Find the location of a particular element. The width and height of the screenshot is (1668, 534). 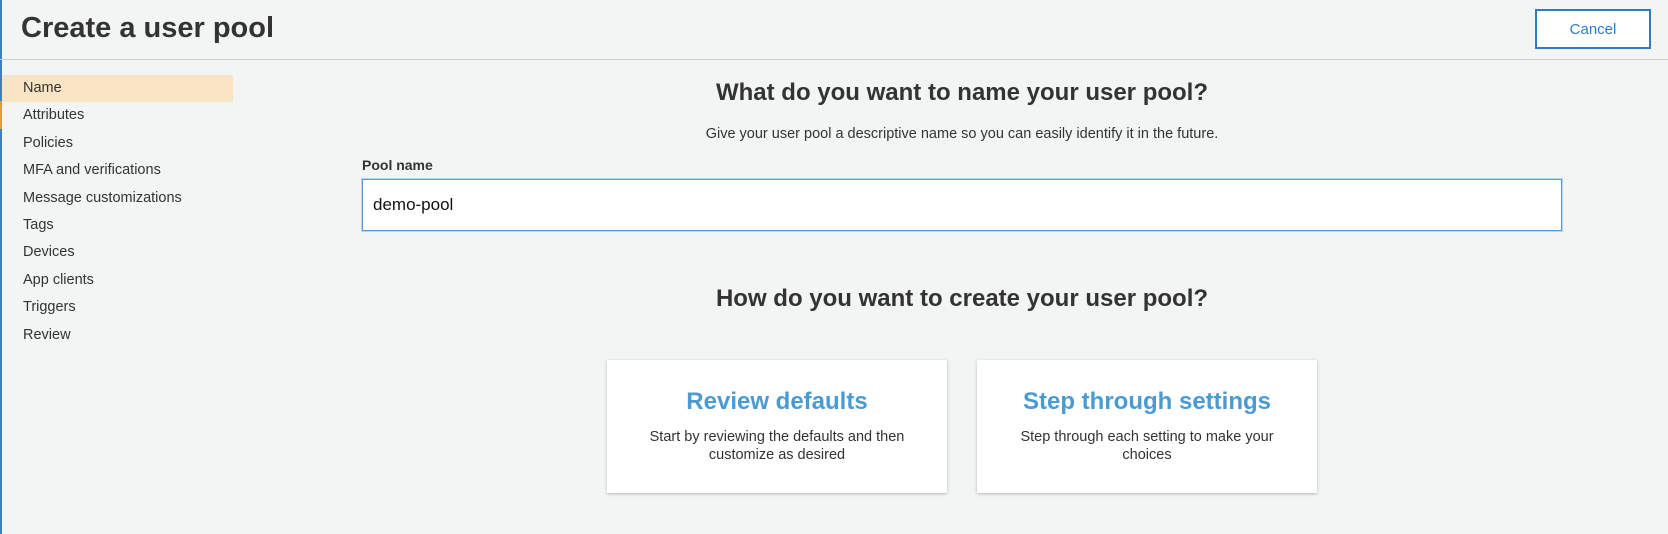

cancel-button: Cancel is located at coordinates (1593, 29).